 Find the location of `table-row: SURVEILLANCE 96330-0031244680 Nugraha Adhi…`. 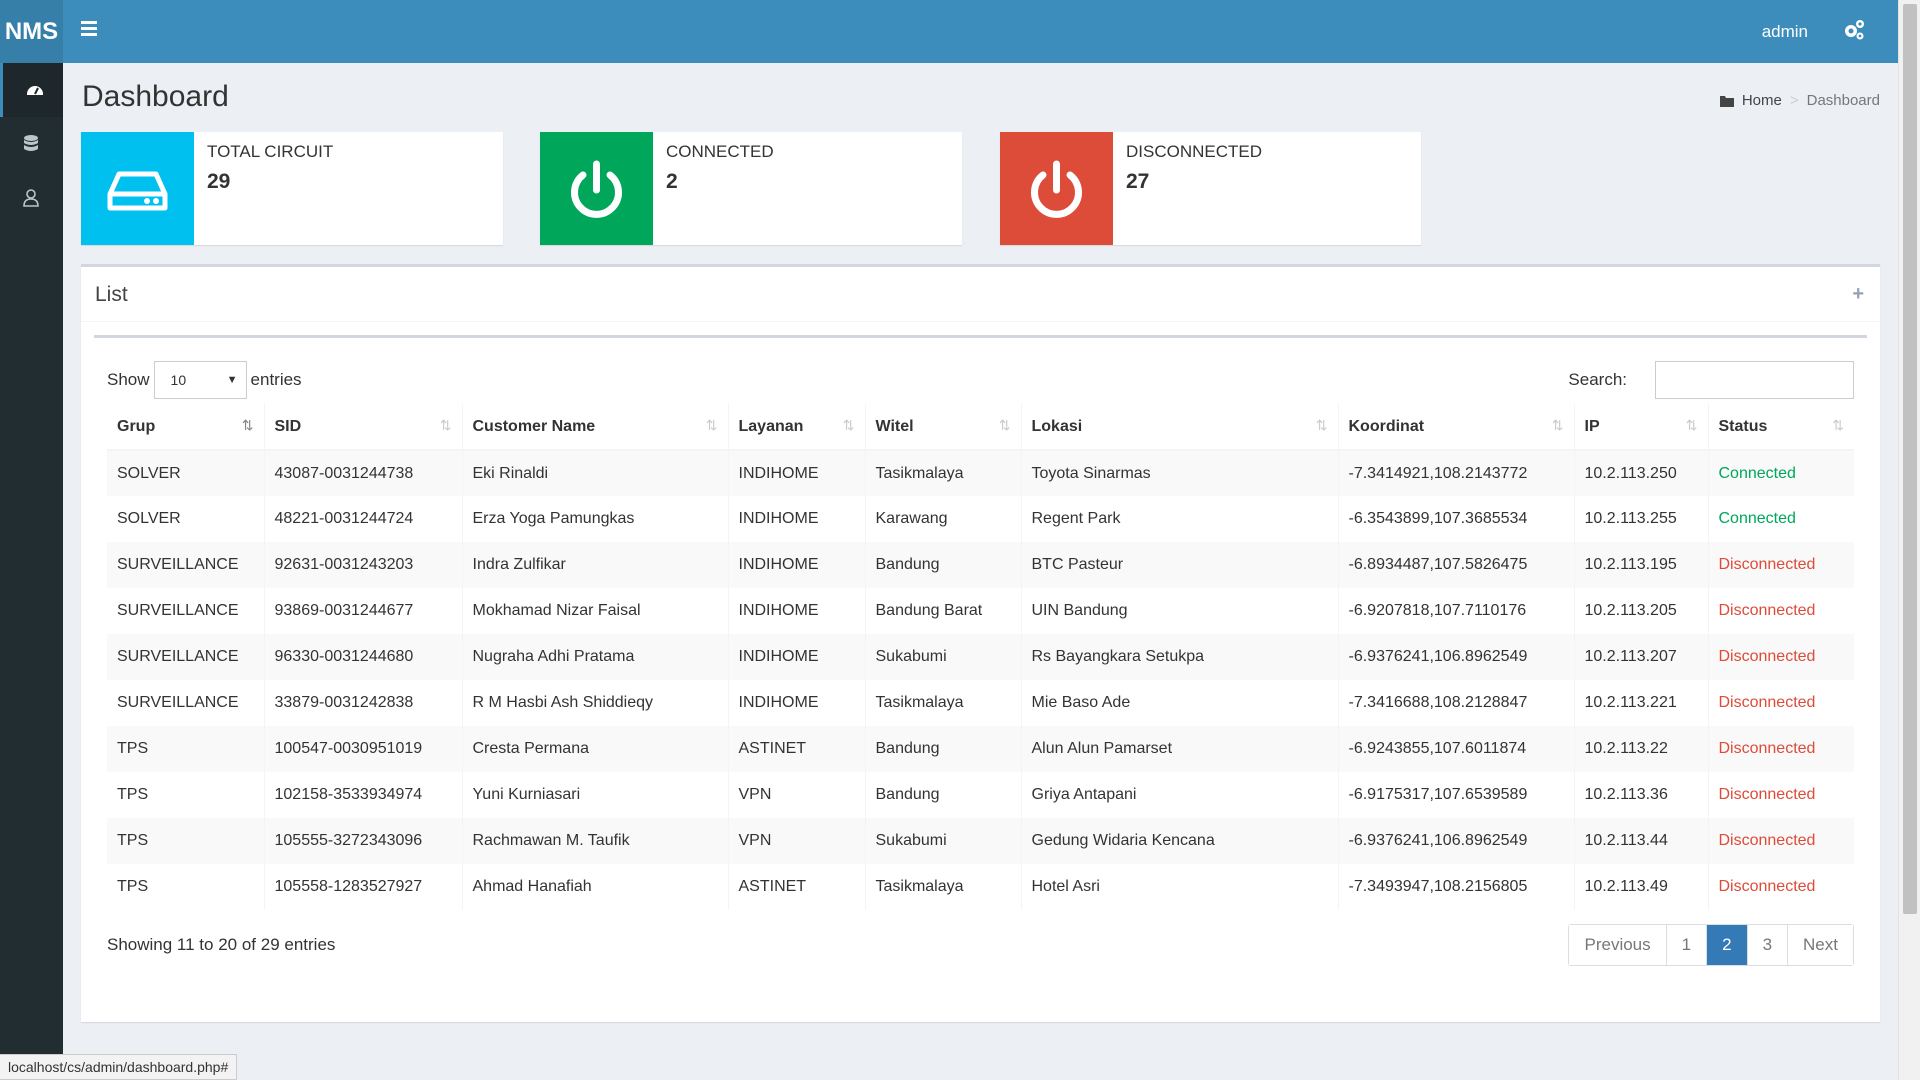

table-row: SURVEILLANCE 96330-0031244680 Nugraha Adhi… is located at coordinates (980, 657).